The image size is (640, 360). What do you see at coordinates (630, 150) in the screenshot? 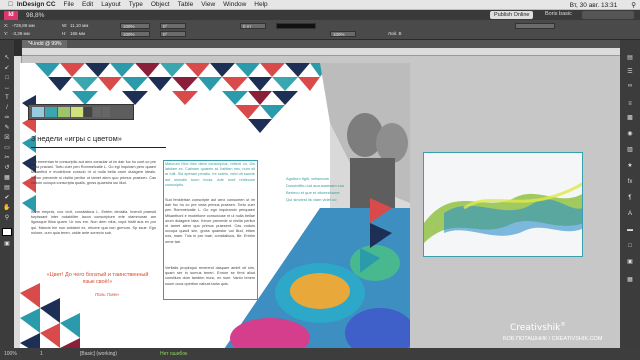
I see `gradient-panel-icon: ▧` at bounding box center [630, 150].